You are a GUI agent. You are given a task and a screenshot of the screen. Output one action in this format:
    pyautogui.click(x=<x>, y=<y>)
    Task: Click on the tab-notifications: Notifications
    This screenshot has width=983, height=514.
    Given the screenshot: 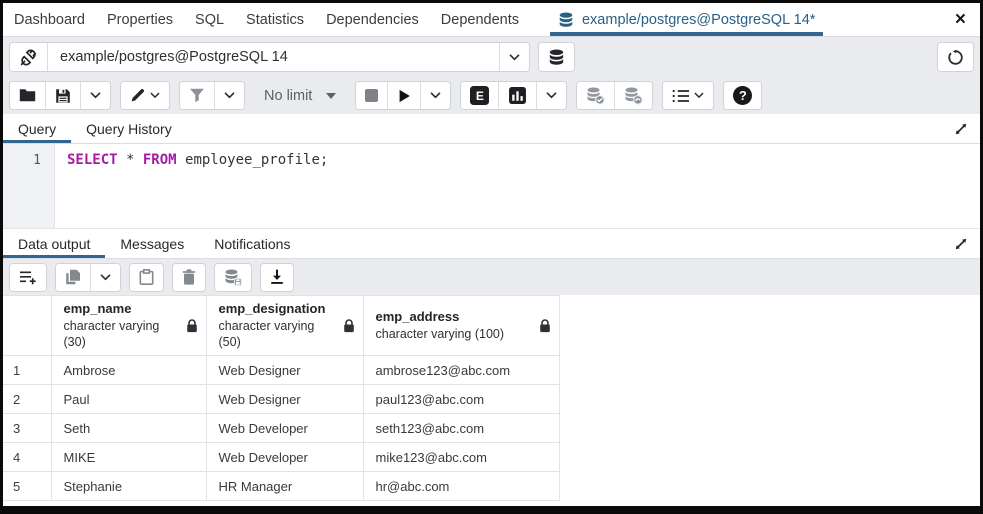 What is the action you would take?
    pyautogui.click(x=252, y=243)
    